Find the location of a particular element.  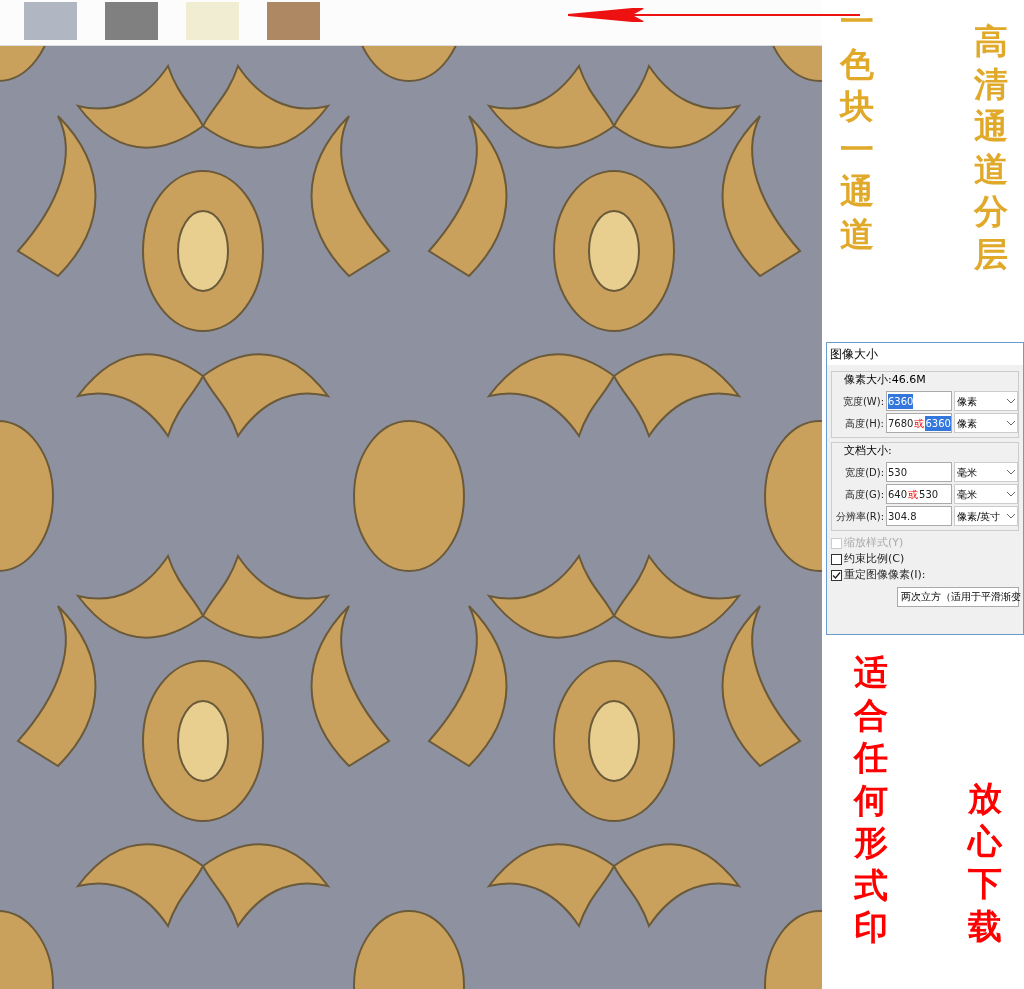

unit-dropdown: 像素/英寸 is located at coordinates (986, 516).